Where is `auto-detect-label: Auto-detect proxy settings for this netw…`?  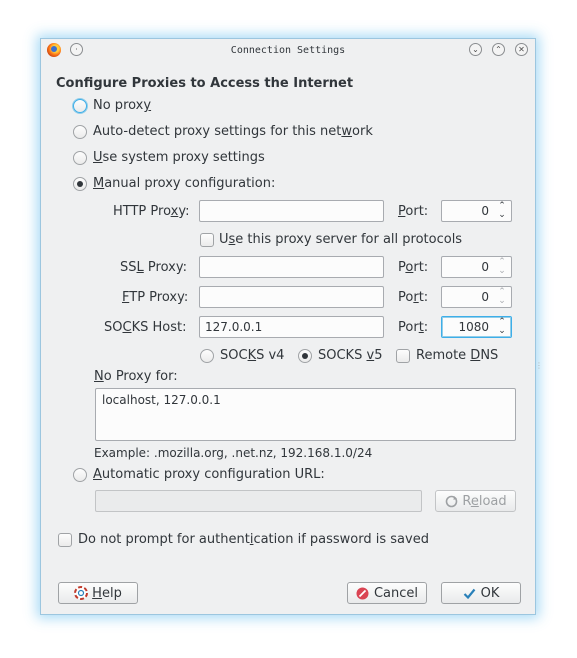 auto-detect-label: Auto-detect proxy settings for this netw… is located at coordinates (233, 131).